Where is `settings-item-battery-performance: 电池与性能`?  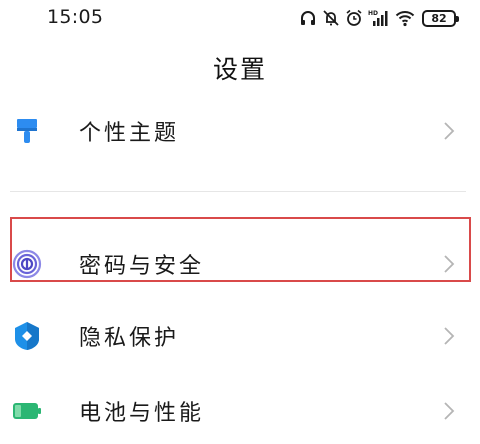
settings-item-battery-performance: 电池与性能 is located at coordinates (240, 411).